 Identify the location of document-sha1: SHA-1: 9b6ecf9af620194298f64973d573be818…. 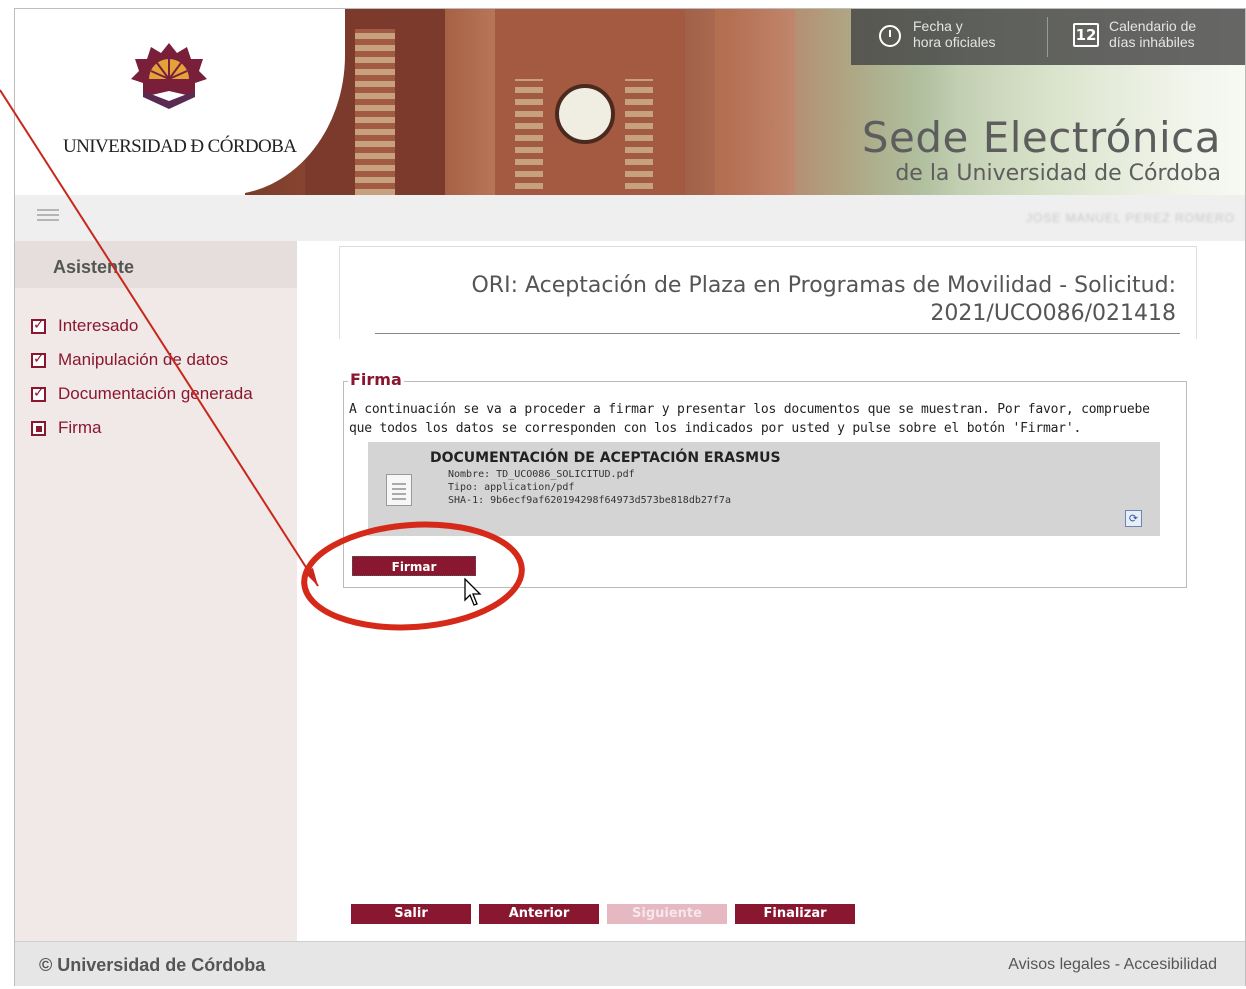
(589, 500).